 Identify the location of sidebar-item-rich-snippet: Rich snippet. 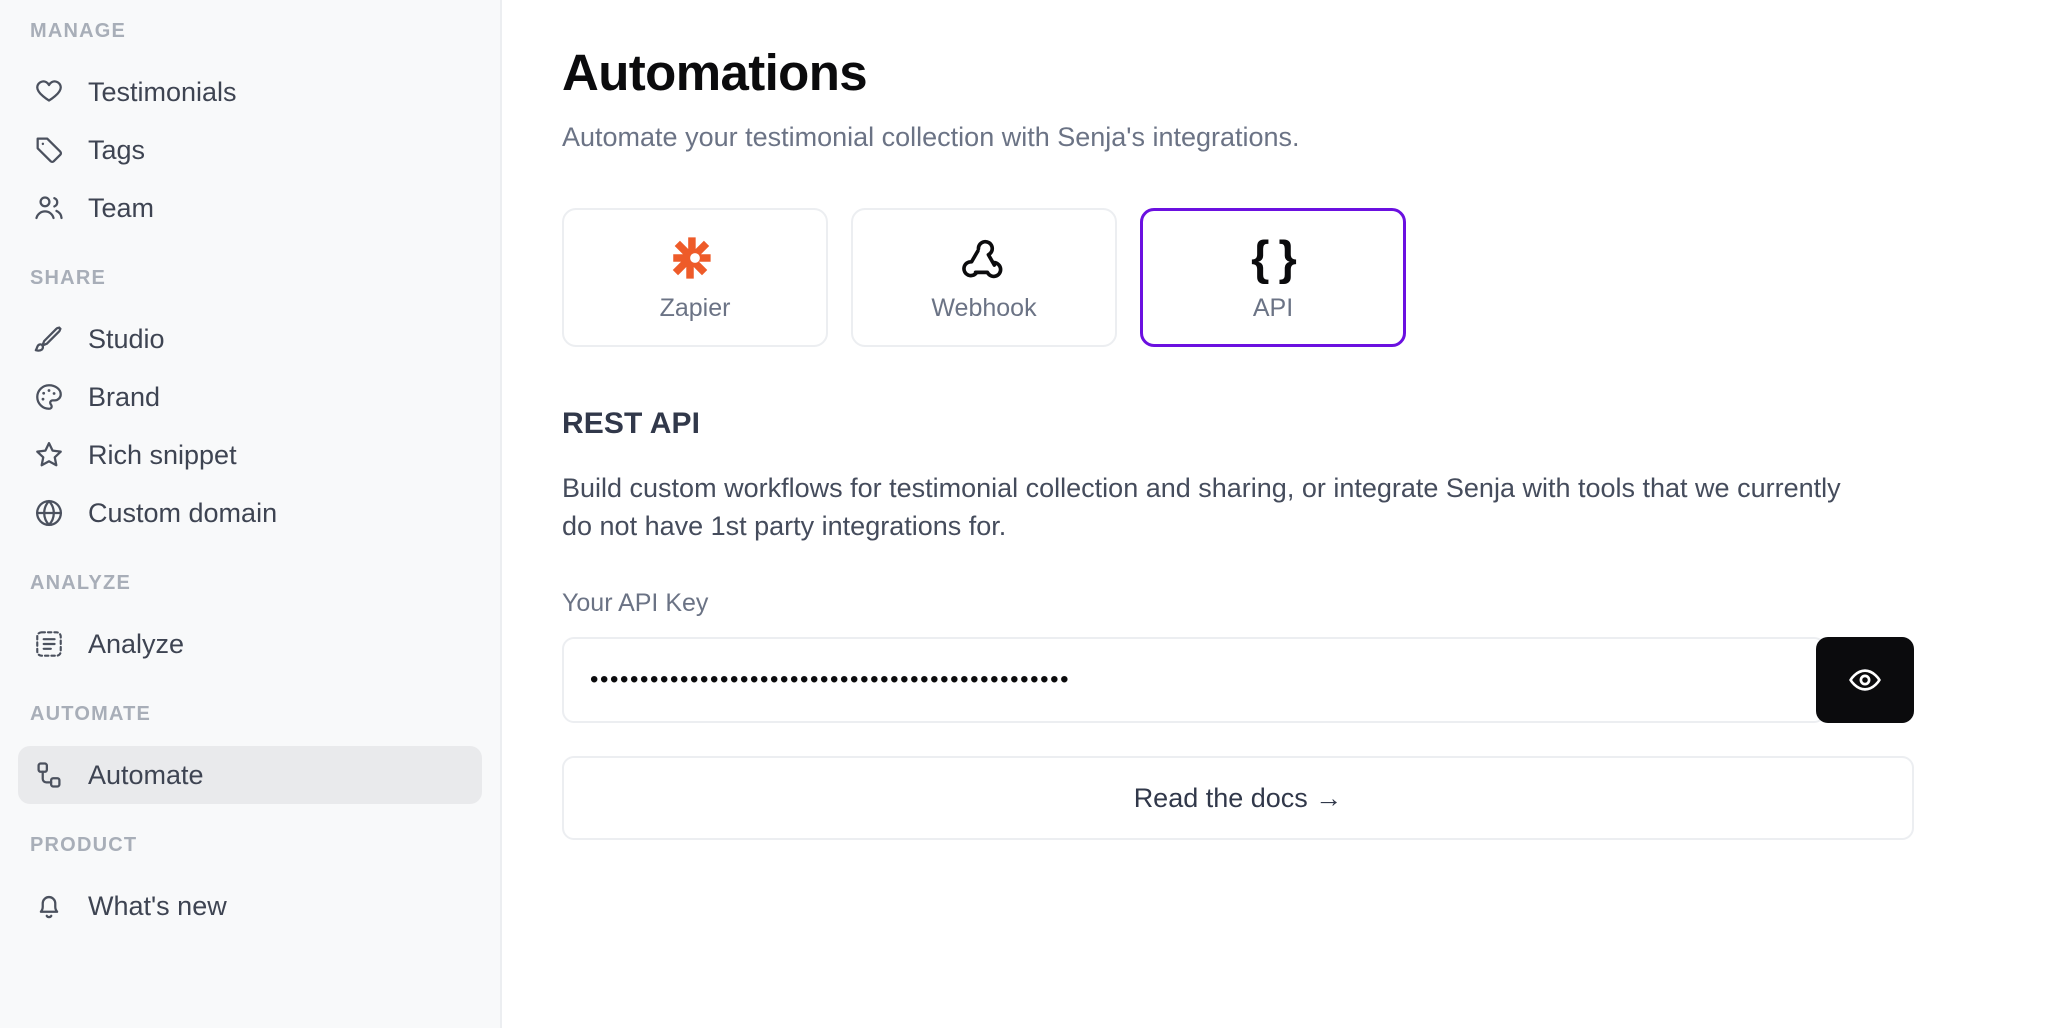
(250, 455).